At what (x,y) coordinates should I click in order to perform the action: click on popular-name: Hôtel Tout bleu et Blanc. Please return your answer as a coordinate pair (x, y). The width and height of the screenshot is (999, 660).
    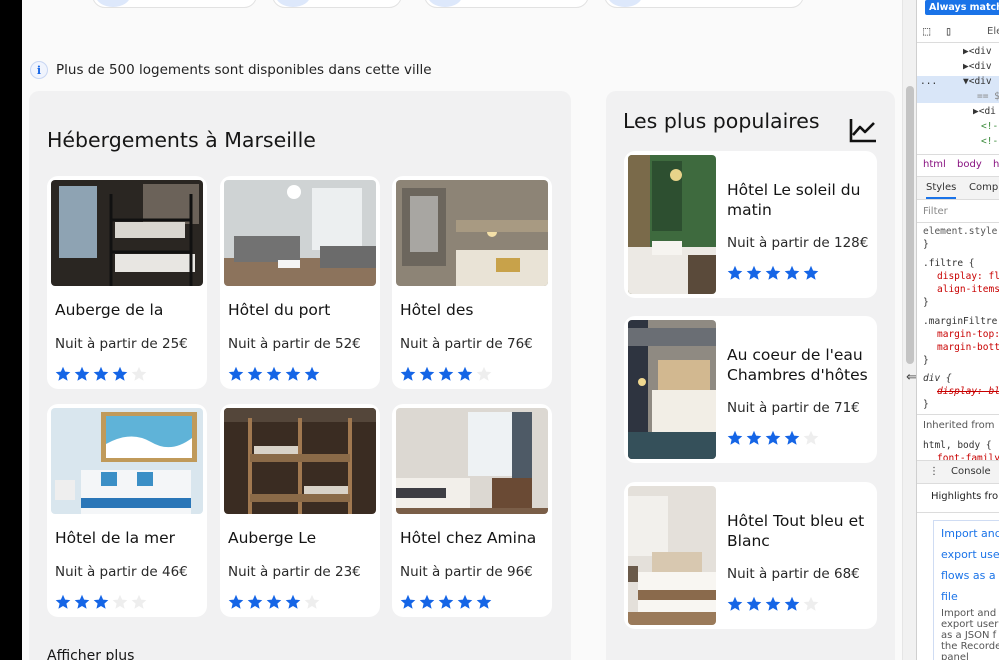
    Looking at the image, I should click on (796, 531).